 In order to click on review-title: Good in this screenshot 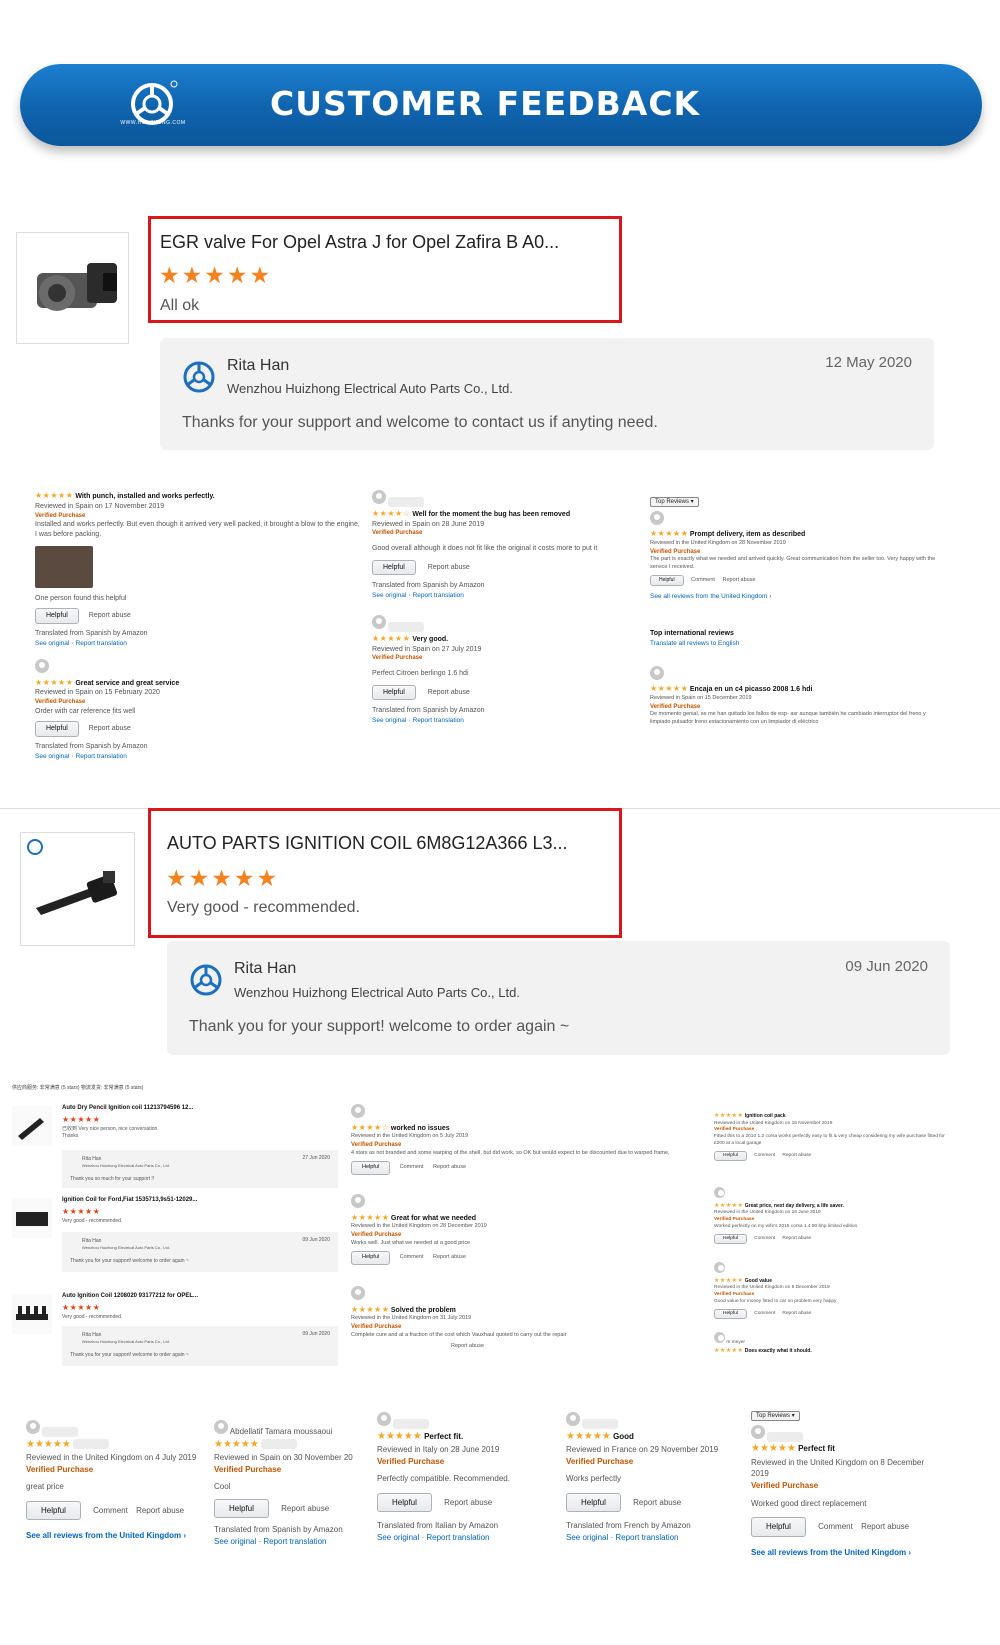, I will do `click(623, 1436)`.